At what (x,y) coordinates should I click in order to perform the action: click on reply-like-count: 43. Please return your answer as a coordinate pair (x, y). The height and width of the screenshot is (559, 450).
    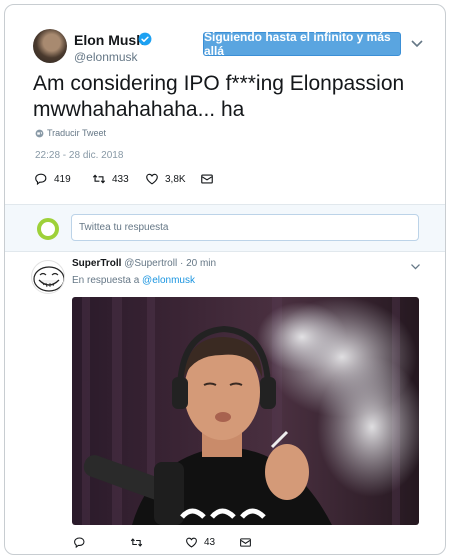
    Looking at the image, I should click on (210, 542).